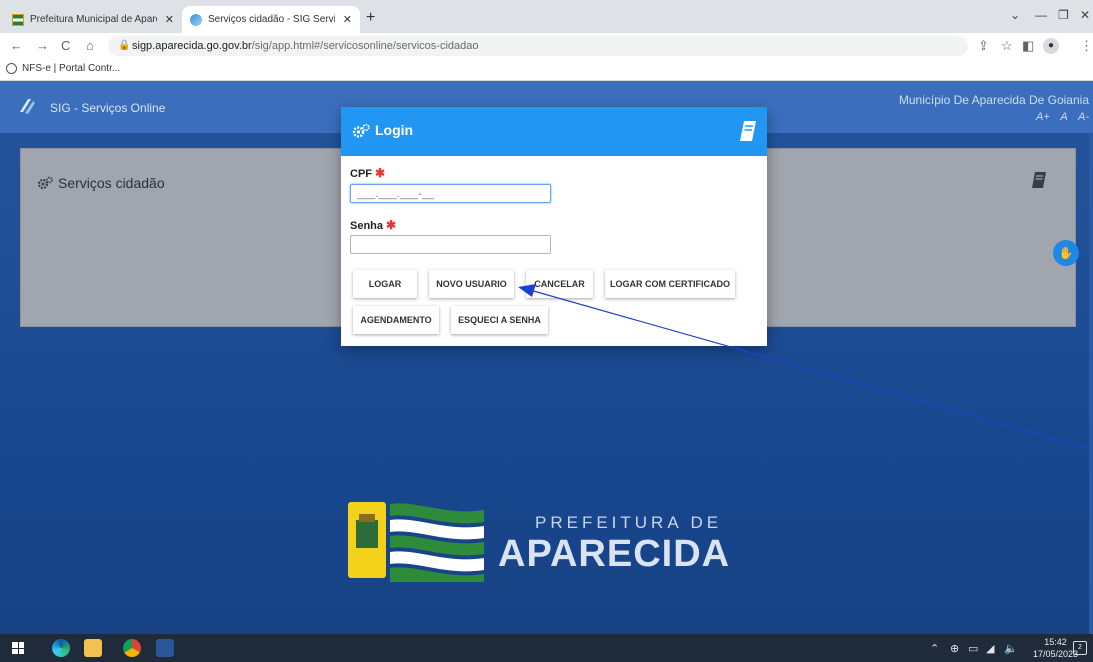 The height and width of the screenshot is (662, 1093). Describe the element at coordinates (993, 100) in the screenshot. I see `municipality-name: Município De Aparecida De Goiania` at that location.